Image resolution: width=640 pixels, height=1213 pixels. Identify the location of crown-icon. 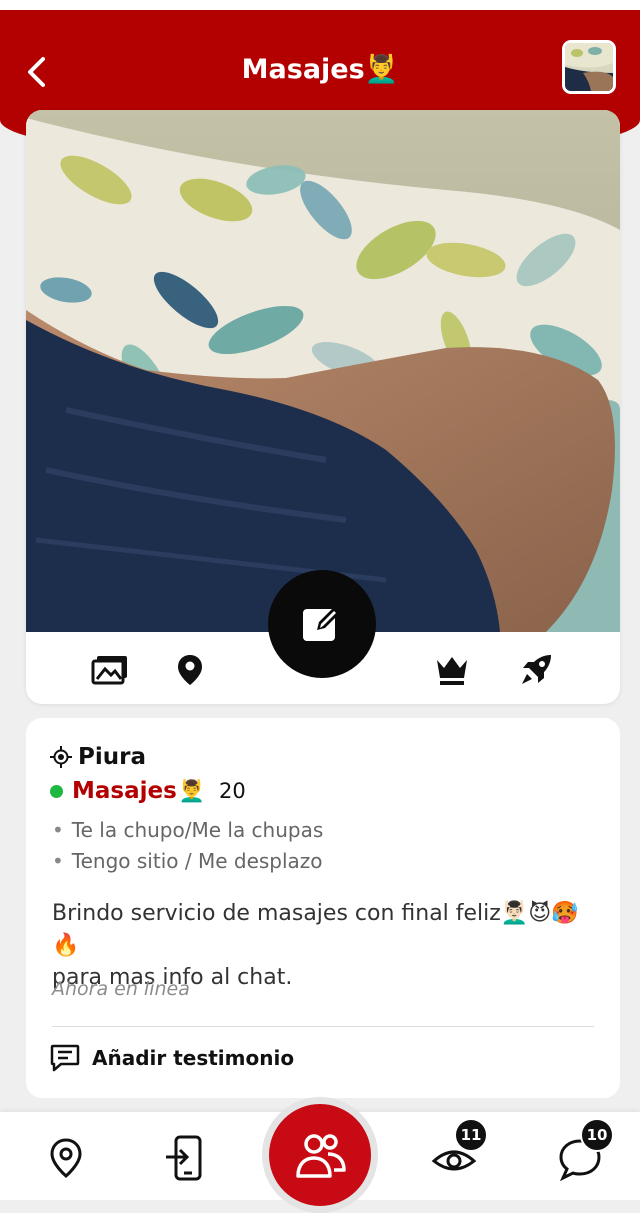
(452, 671).